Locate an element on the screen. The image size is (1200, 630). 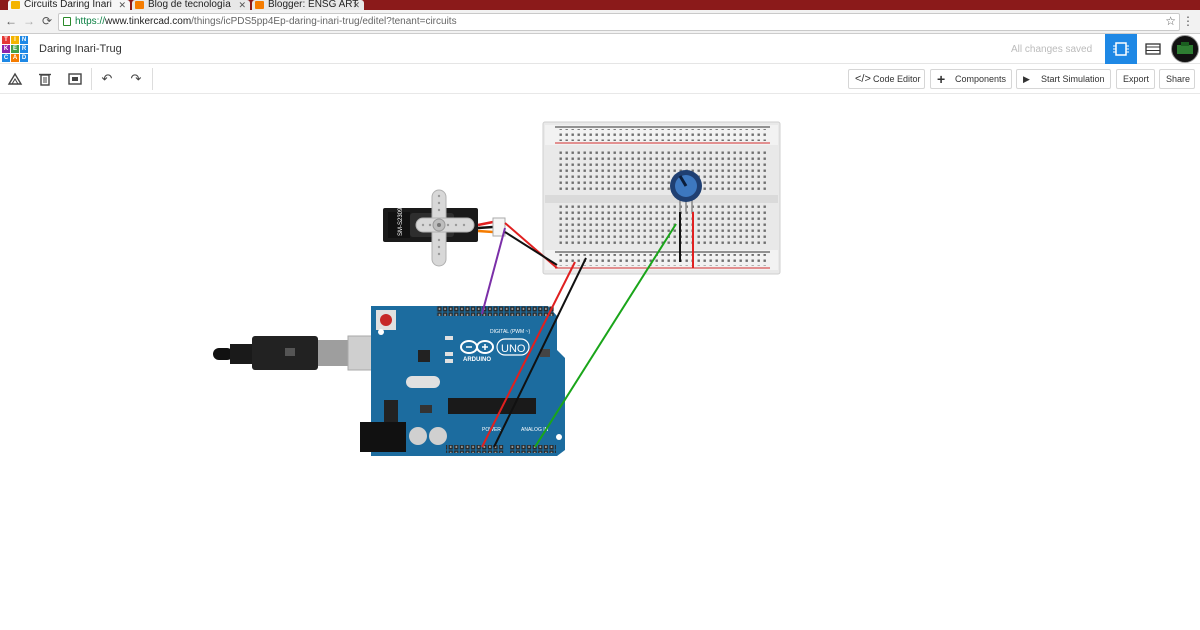
bookmark-star-icon: ☆ is located at coordinates (1170, 21).